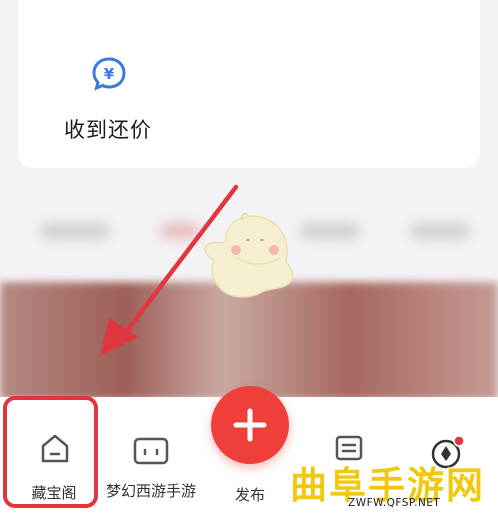  Describe the element at coordinates (459, 441) in the screenshot. I see `notification-dot` at that location.